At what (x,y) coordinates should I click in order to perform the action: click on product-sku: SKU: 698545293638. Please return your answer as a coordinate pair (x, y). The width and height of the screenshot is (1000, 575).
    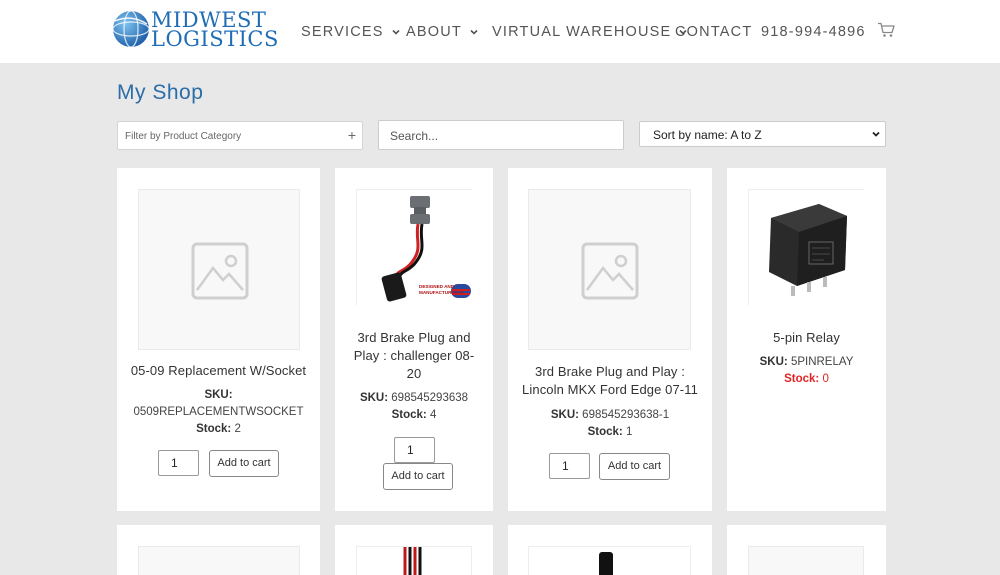
    Looking at the image, I should click on (414, 398).